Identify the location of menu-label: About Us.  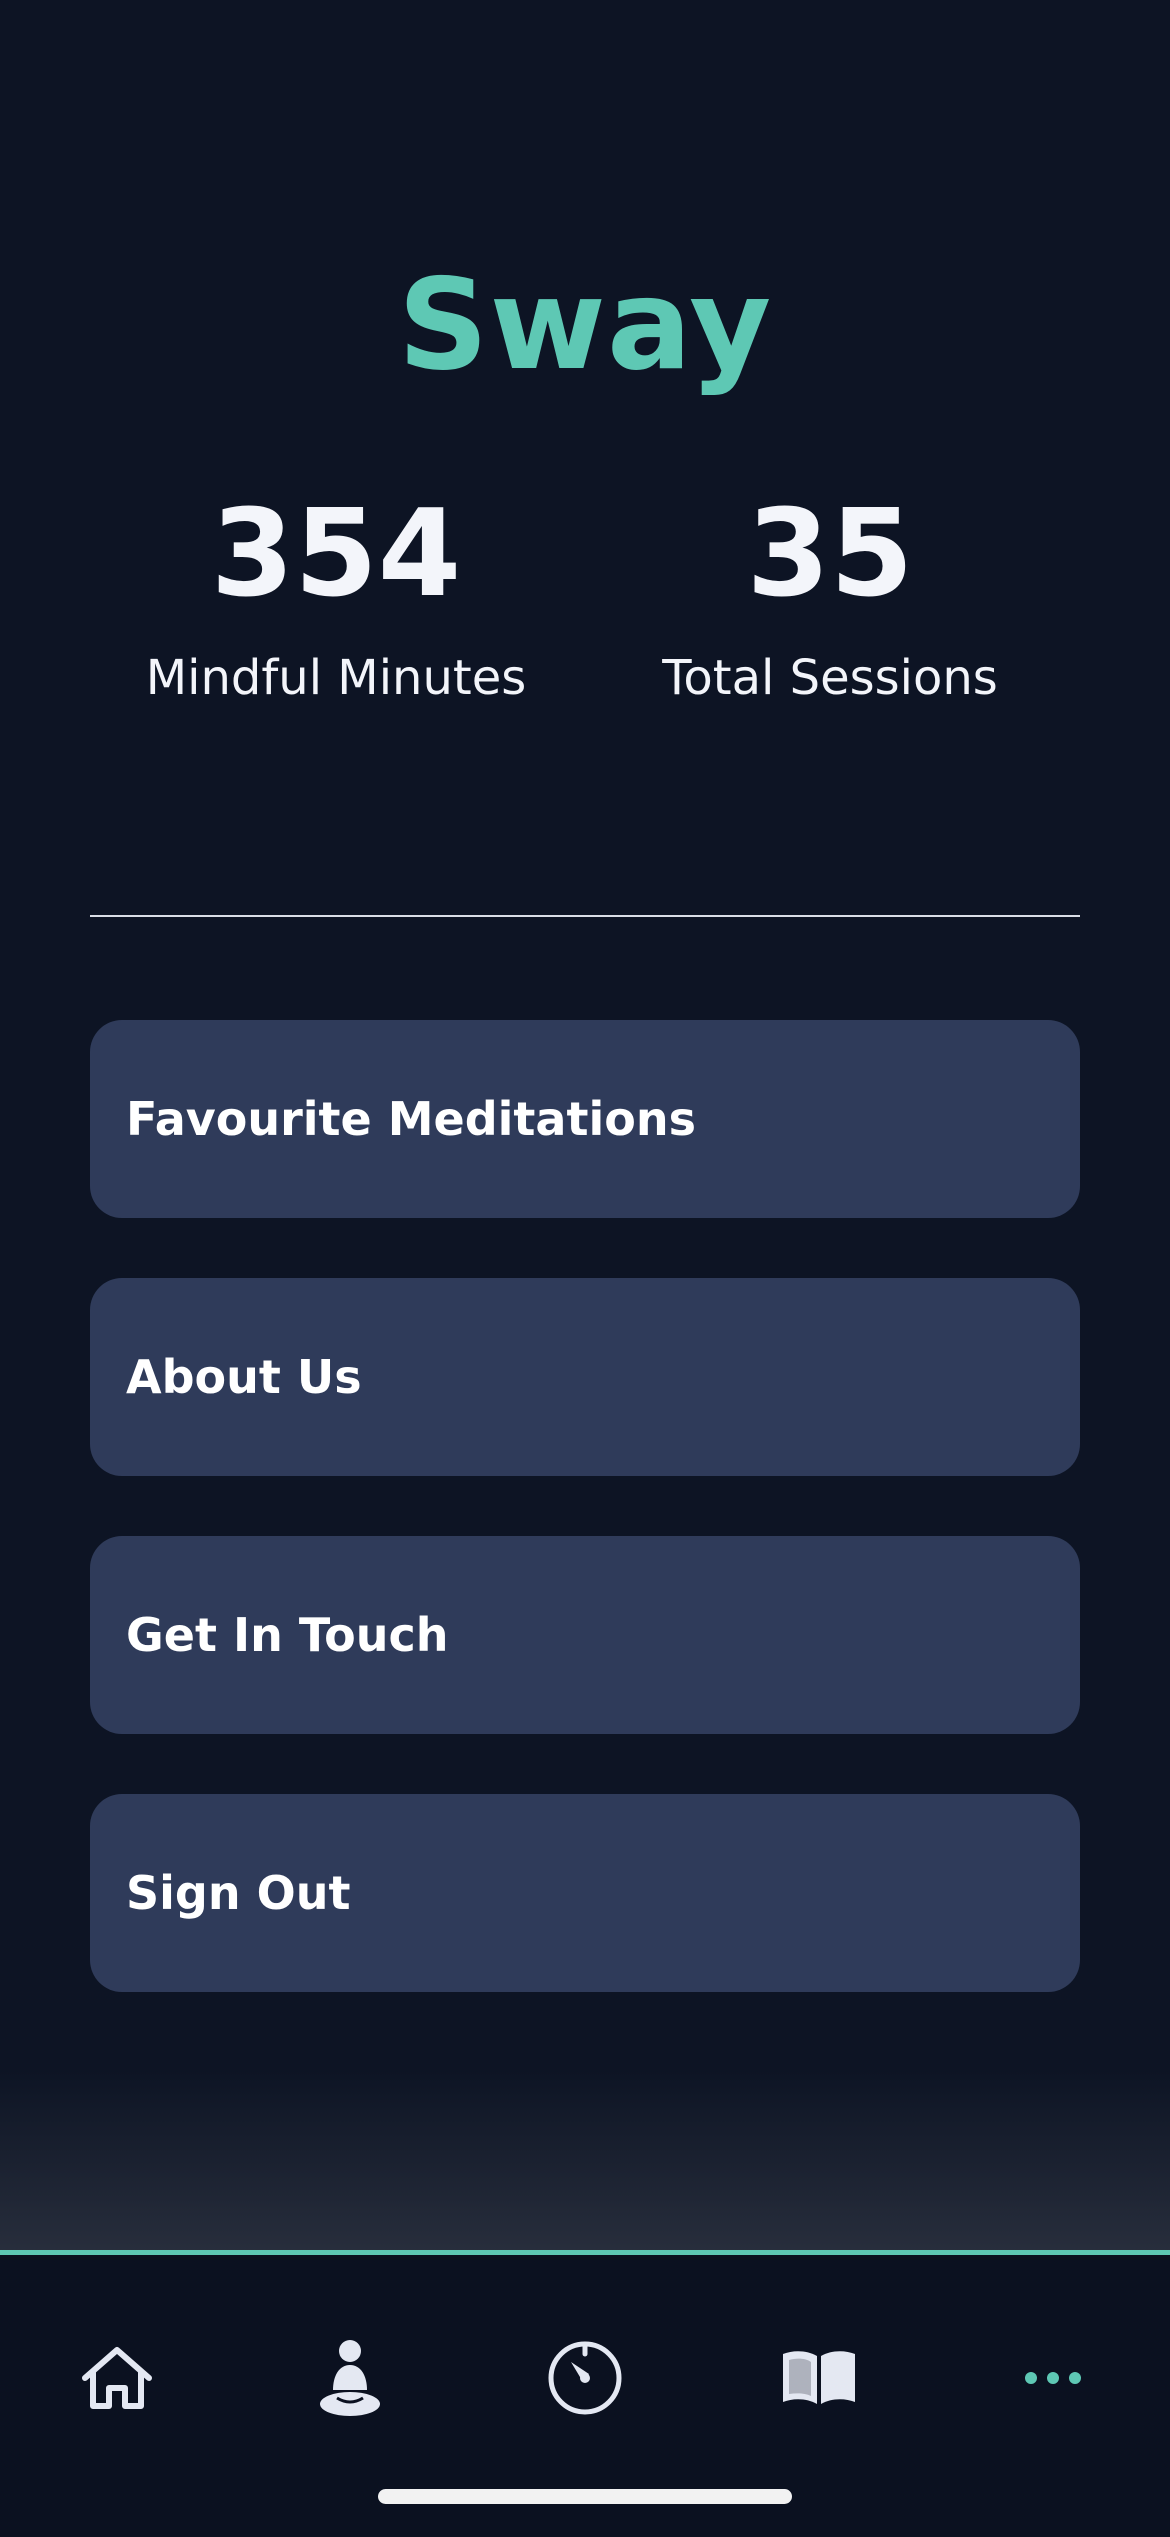
(244, 1377).